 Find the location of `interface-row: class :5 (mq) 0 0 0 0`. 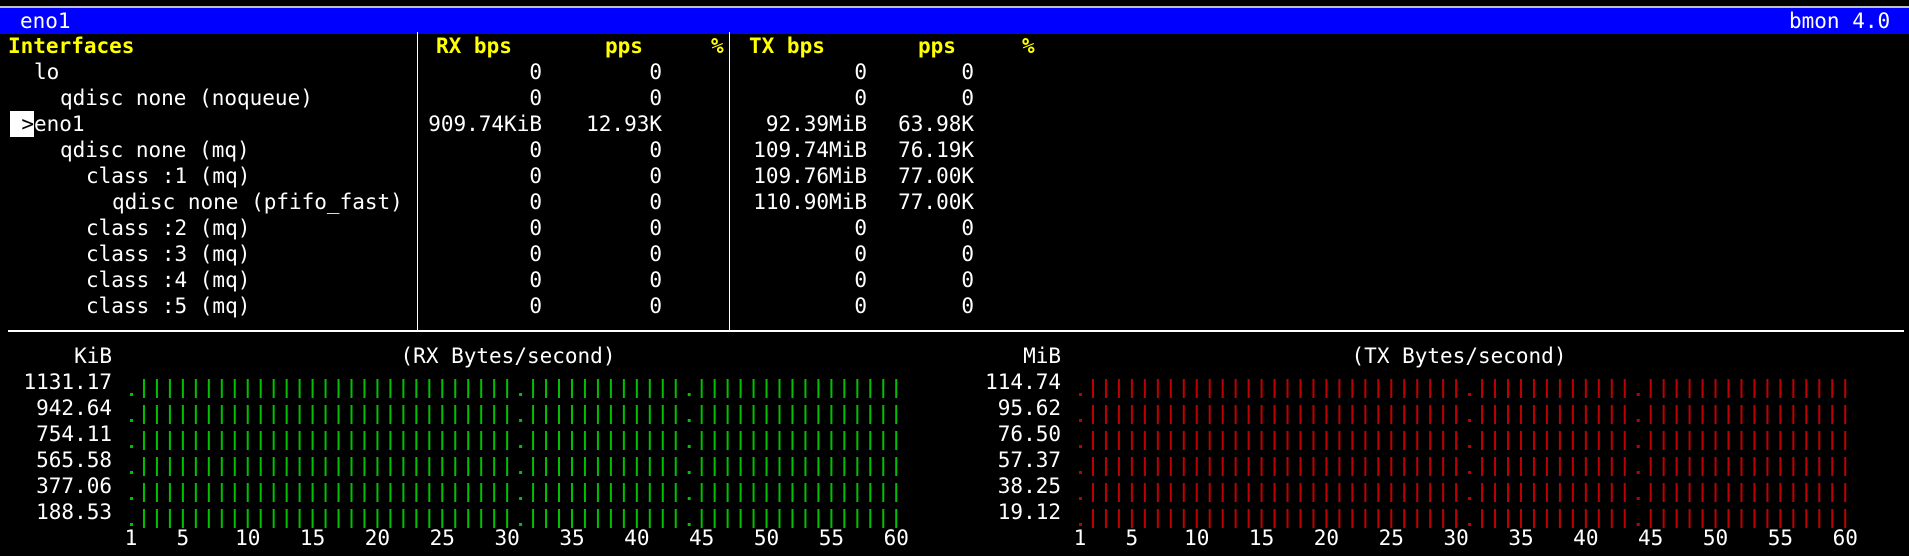

interface-row: class :5 (mq) 0 0 0 0 is located at coordinates (954, 306).